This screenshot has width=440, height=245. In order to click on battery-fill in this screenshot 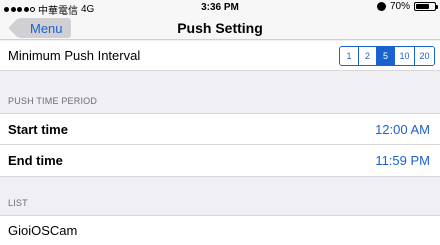, I will do `click(422, 6)`.